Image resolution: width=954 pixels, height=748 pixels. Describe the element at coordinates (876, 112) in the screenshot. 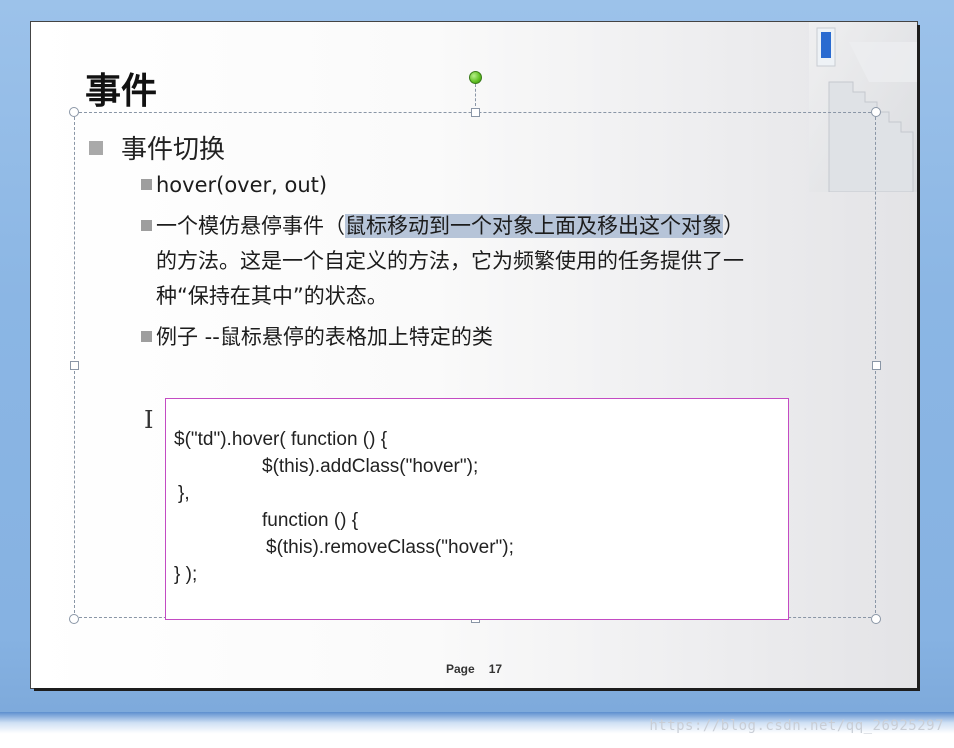

I see `resize-handle-top-right` at that location.